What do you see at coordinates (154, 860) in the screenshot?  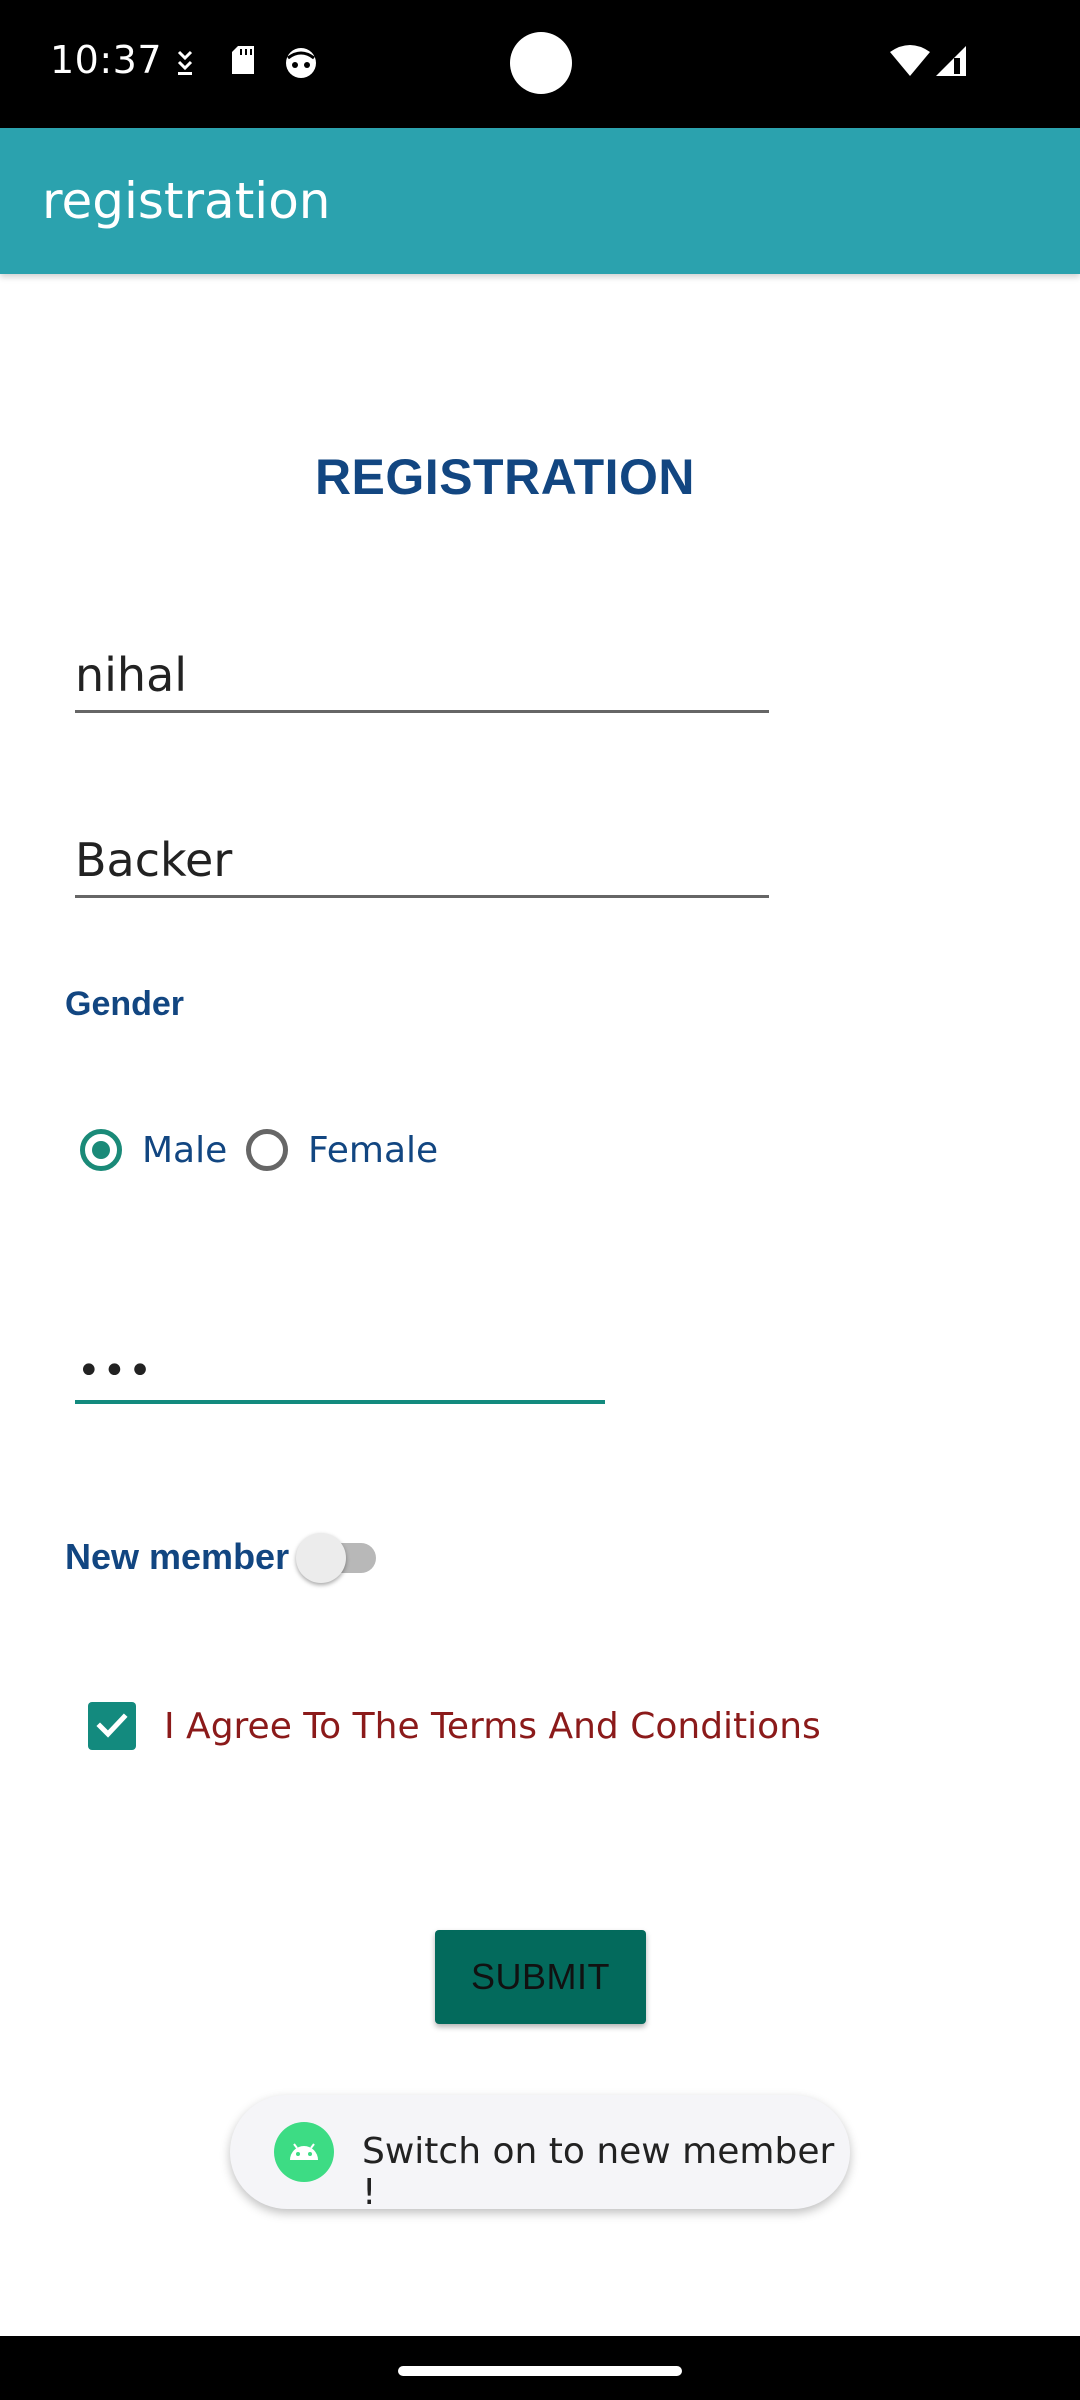 I see `last-name-value: Backer` at bounding box center [154, 860].